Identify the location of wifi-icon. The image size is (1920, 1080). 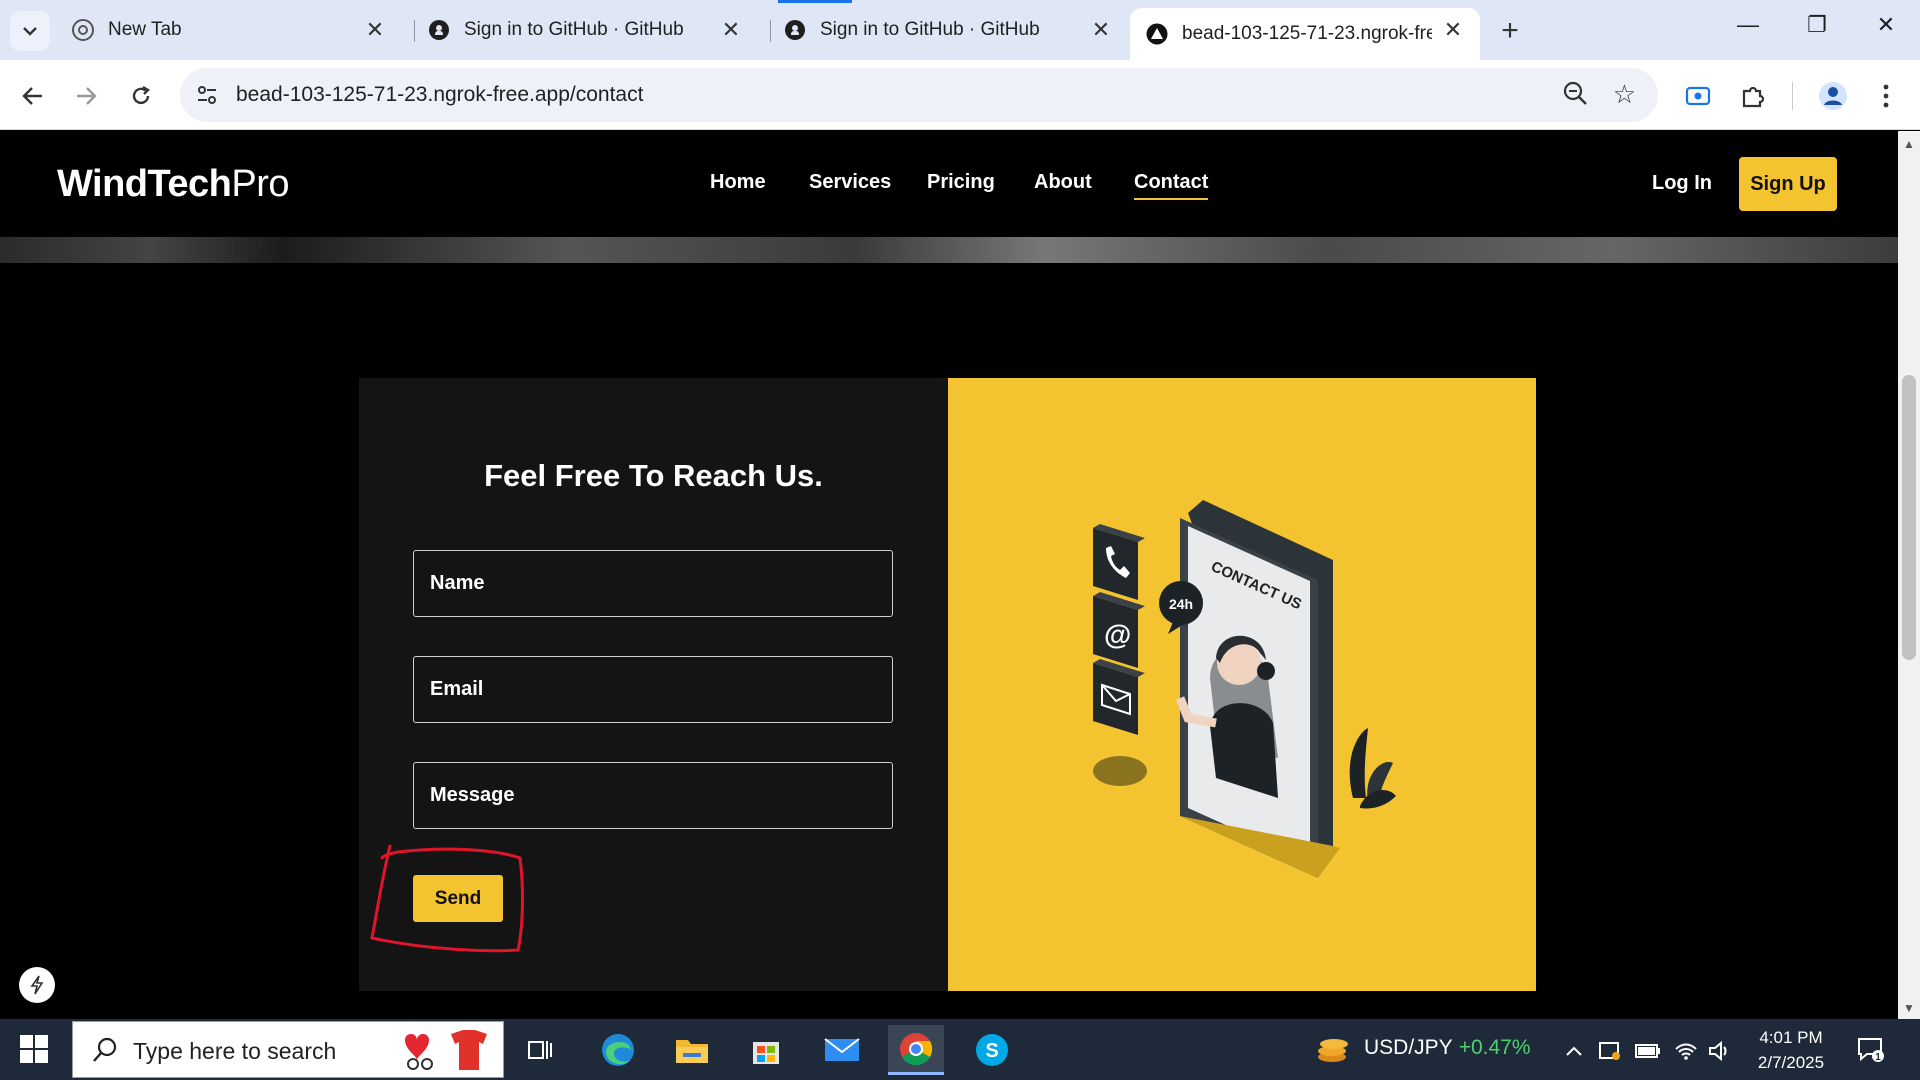
(1686, 1051).